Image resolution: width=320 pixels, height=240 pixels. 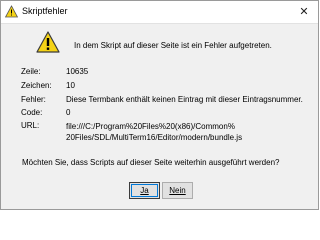 I want to click on yes-button: Ja, so click(x=144, y=190).